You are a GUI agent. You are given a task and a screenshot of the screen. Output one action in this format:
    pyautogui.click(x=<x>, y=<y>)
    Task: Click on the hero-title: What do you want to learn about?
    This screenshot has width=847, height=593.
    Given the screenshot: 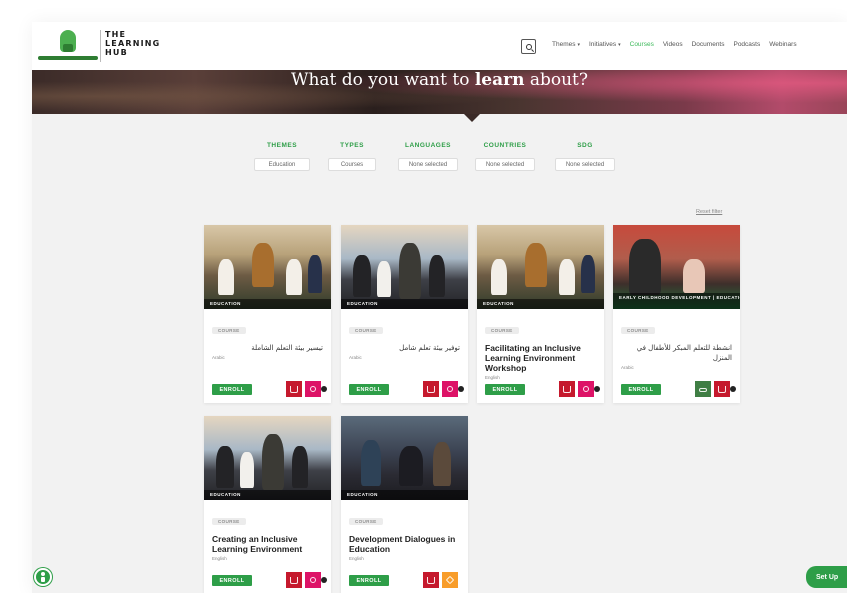 What is the action you would take?
    pyautogui.click(x=439, y=80)
    